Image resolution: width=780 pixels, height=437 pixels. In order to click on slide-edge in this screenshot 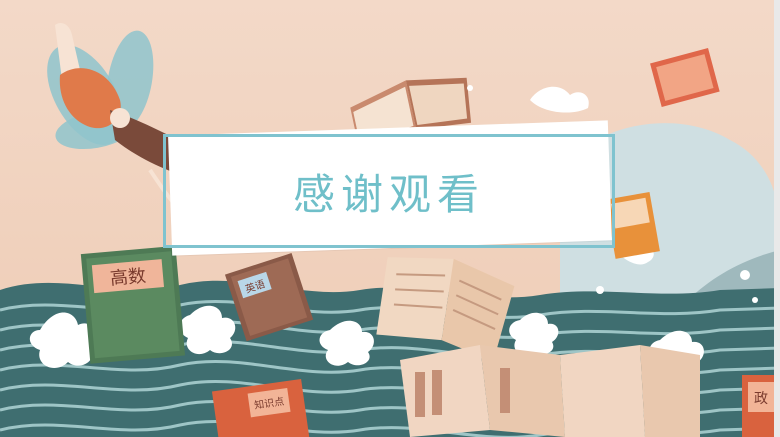, I will do `click(777, 218)`.